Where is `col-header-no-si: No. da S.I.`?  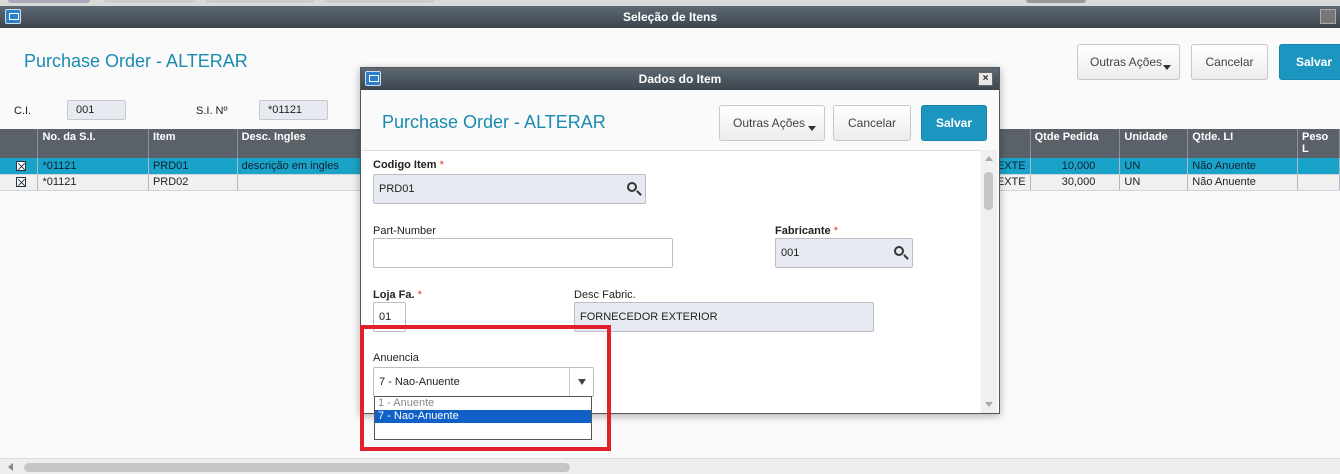 col-header-no-si: No. da S.I. is located at coordinates (93, 143).